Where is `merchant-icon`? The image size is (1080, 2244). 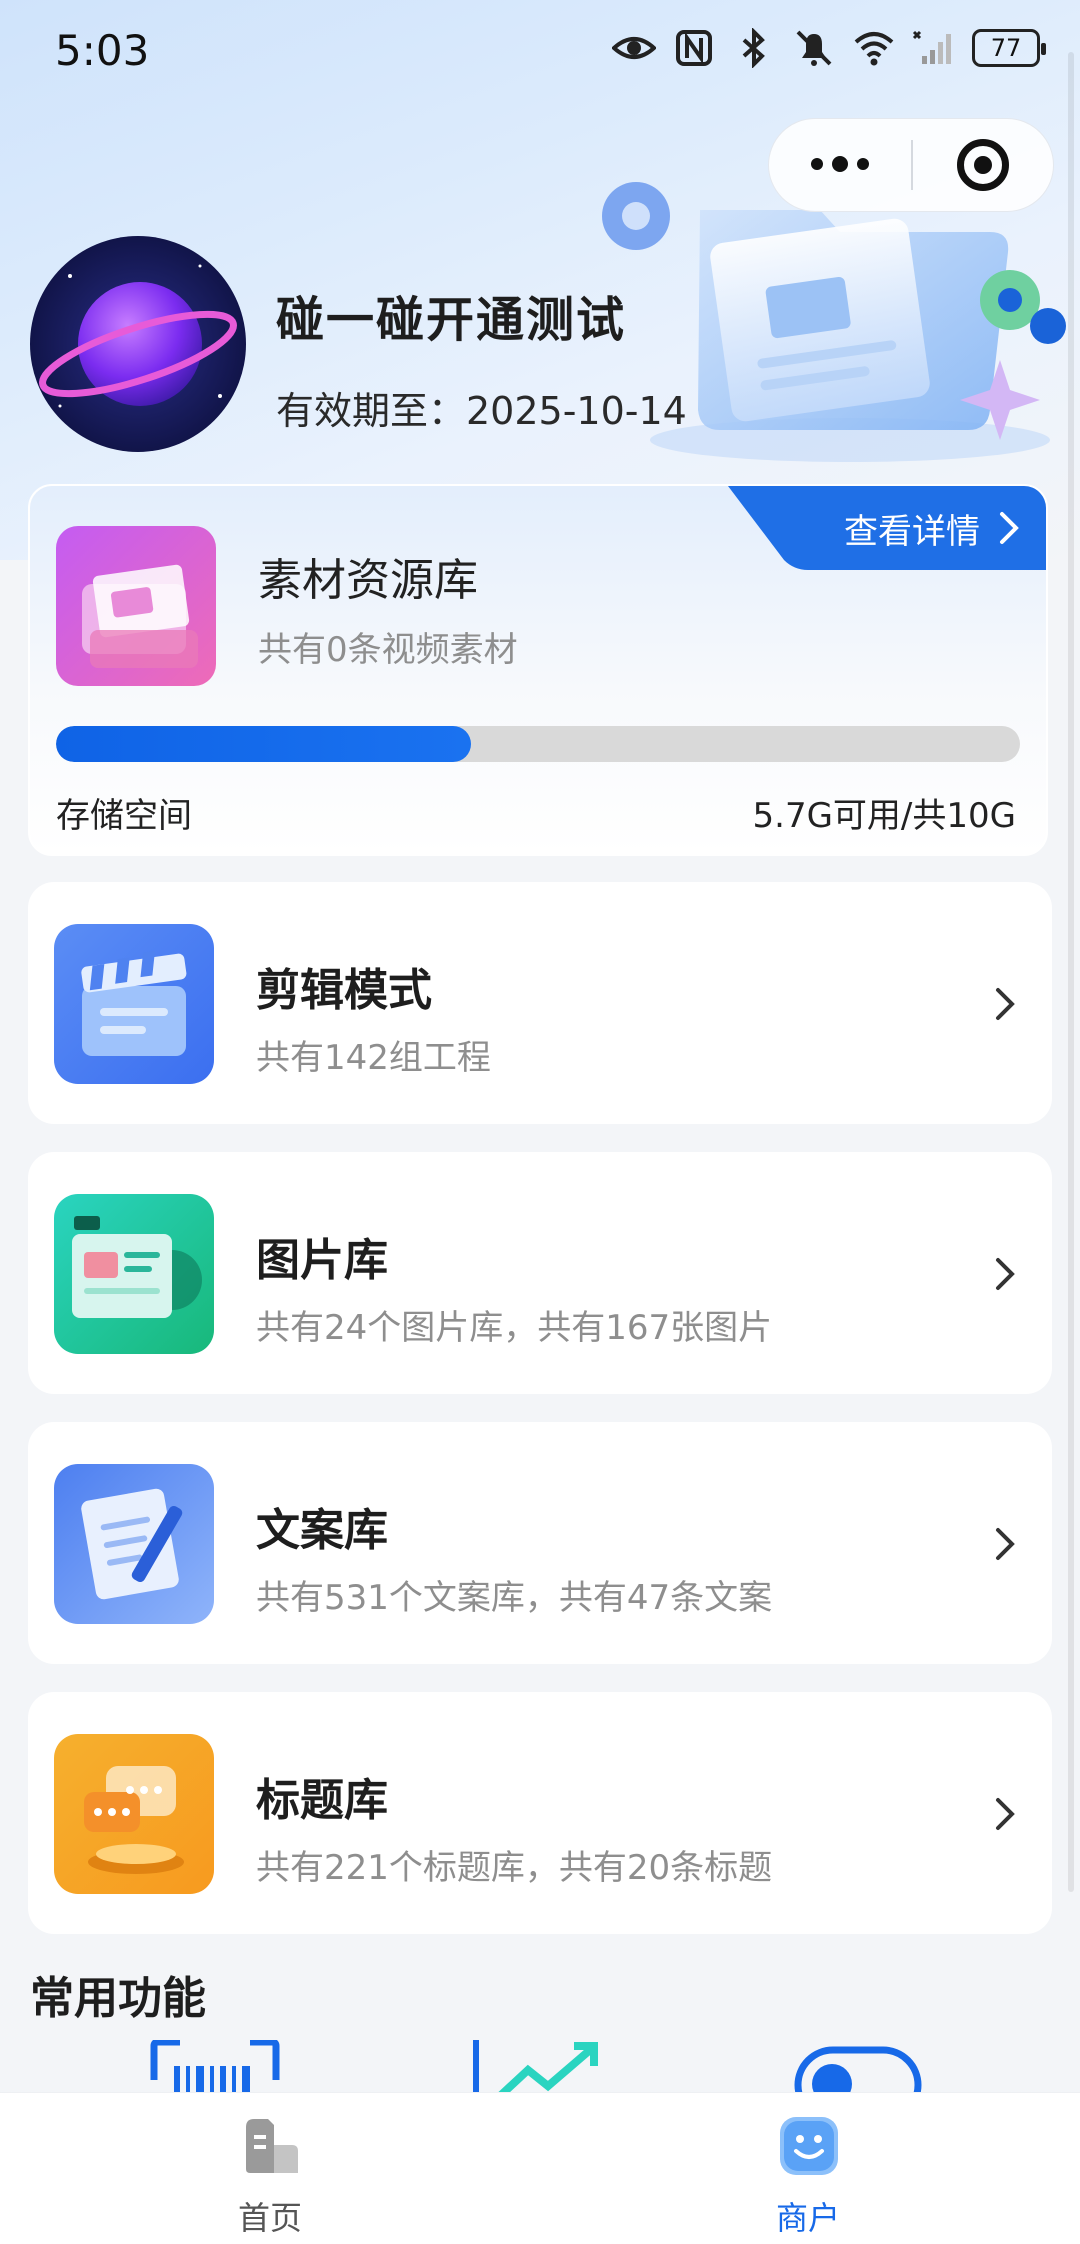 merchant-icon is located at coordinates (809, 2146).